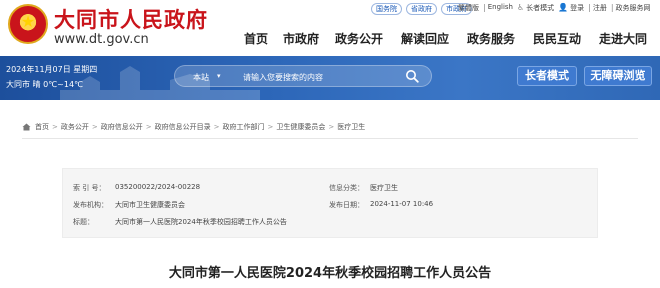 The height and width of the screenshot is (288, 660). Describe the element at coordinates (384, 188) in the screenshot. I see `category-value: 医疗卫生` at that location.